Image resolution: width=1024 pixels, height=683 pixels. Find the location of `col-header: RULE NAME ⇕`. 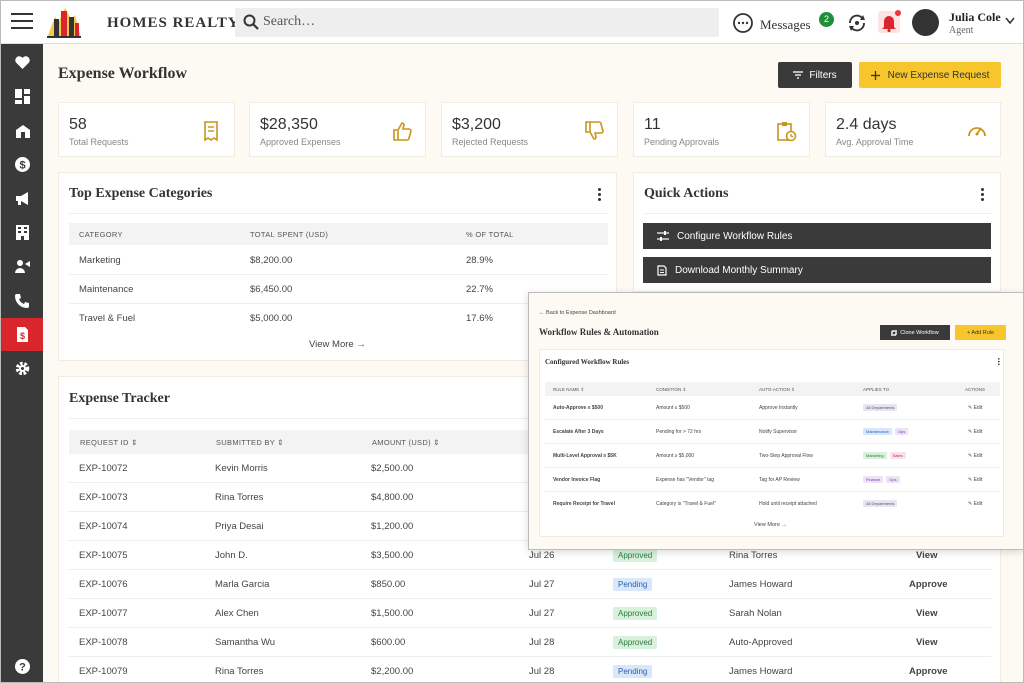

col-header: RULE NAME ⇕ is located at coordinates (568, 390).